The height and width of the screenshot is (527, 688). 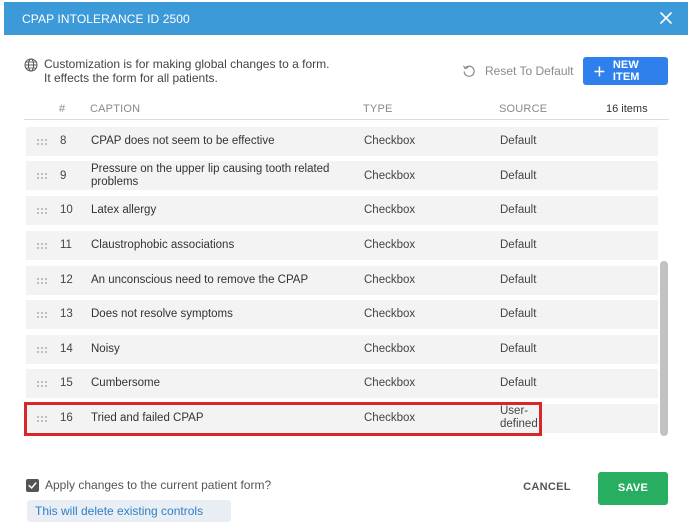 What do you see at coordinates (66, 314) in the screenshot?
I see `row-number: 13` at bounding box center [66, 314].